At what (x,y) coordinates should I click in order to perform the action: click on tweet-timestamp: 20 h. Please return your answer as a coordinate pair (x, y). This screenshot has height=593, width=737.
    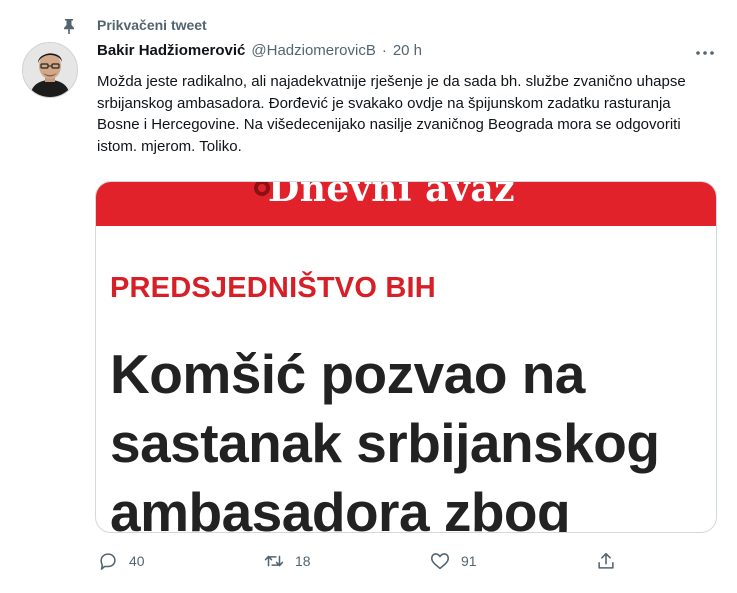
    Looking at the image, I should click on (407, 50).